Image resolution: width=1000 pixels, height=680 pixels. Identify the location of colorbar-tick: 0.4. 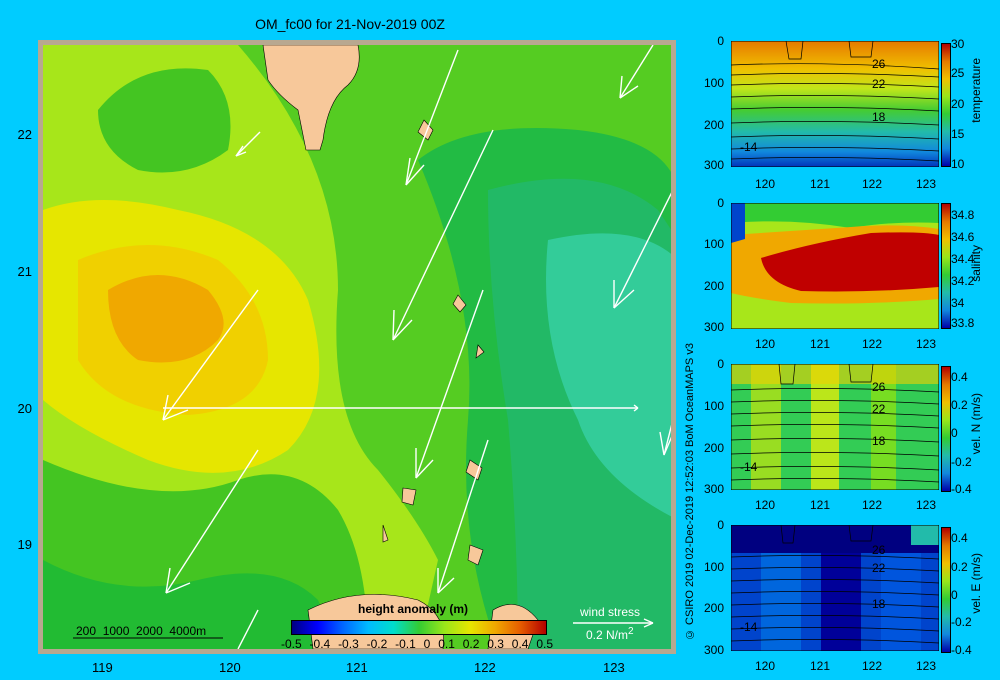
(520, 644).